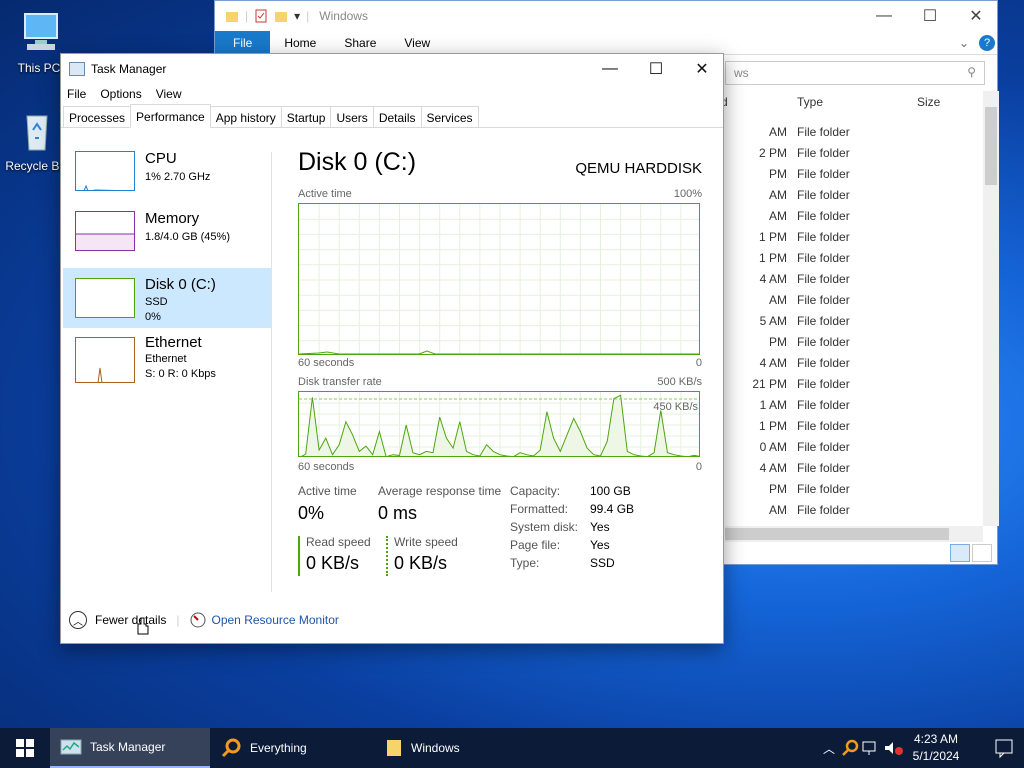  Describe the element at coordinates (306, 116) in the screenshot. I see `tab-startup: Startup` at that location.